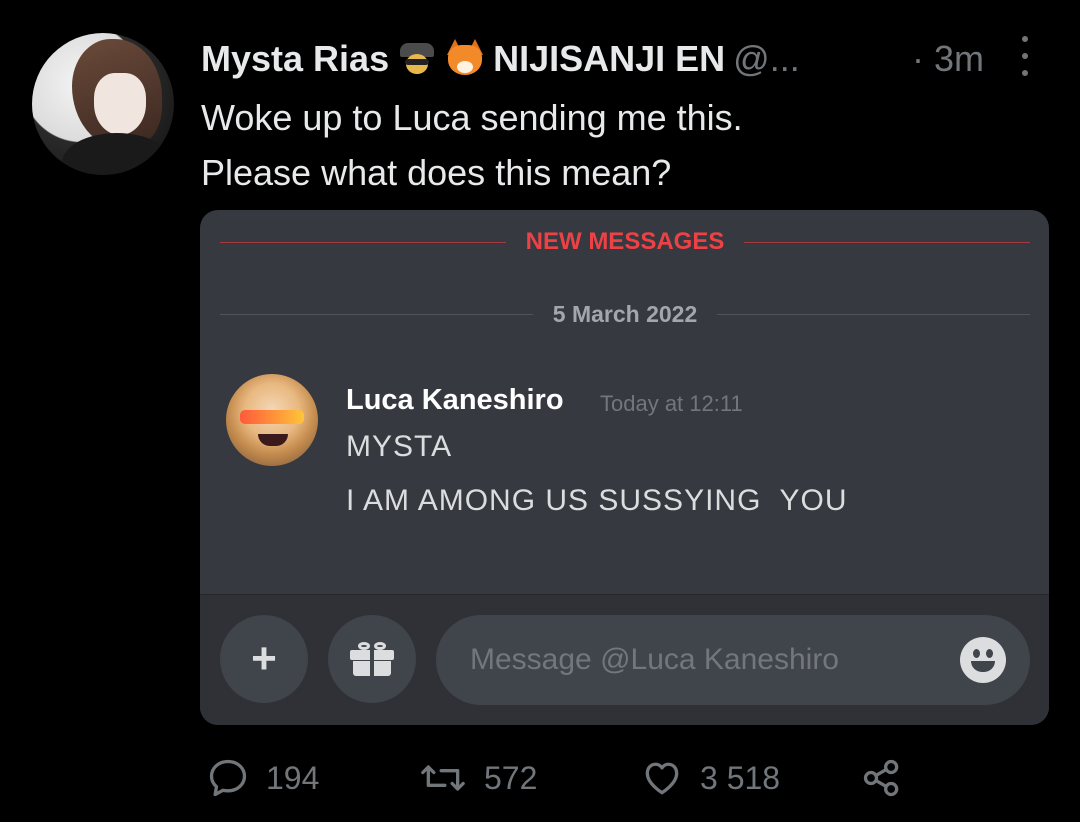  Describe the element at coordinates (983, 660) in the screenshot. I see `emoji-icon` at that location.